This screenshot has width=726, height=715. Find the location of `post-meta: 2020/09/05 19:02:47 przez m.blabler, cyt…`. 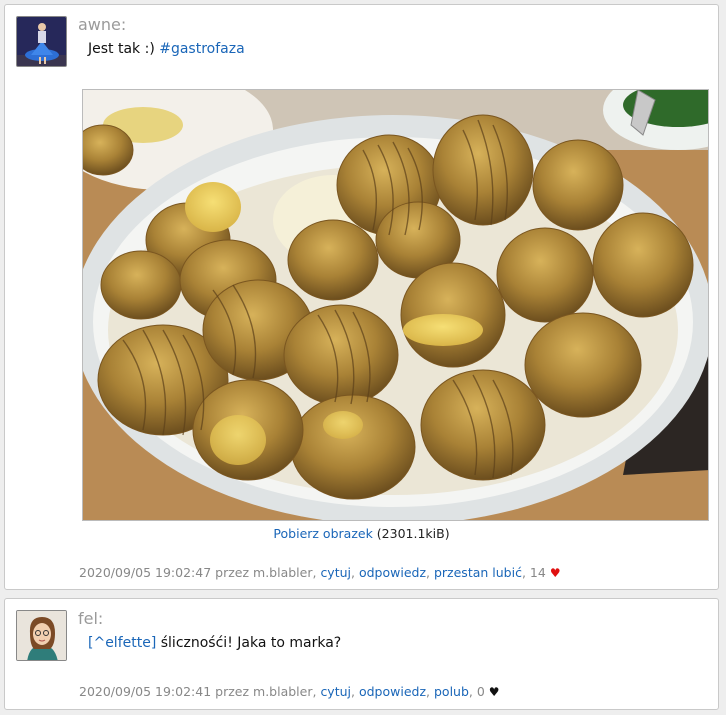

post-meta: 2020/09/05 19:02:47 przez m.blabler, cyt… is located at coordinates (320, 572).